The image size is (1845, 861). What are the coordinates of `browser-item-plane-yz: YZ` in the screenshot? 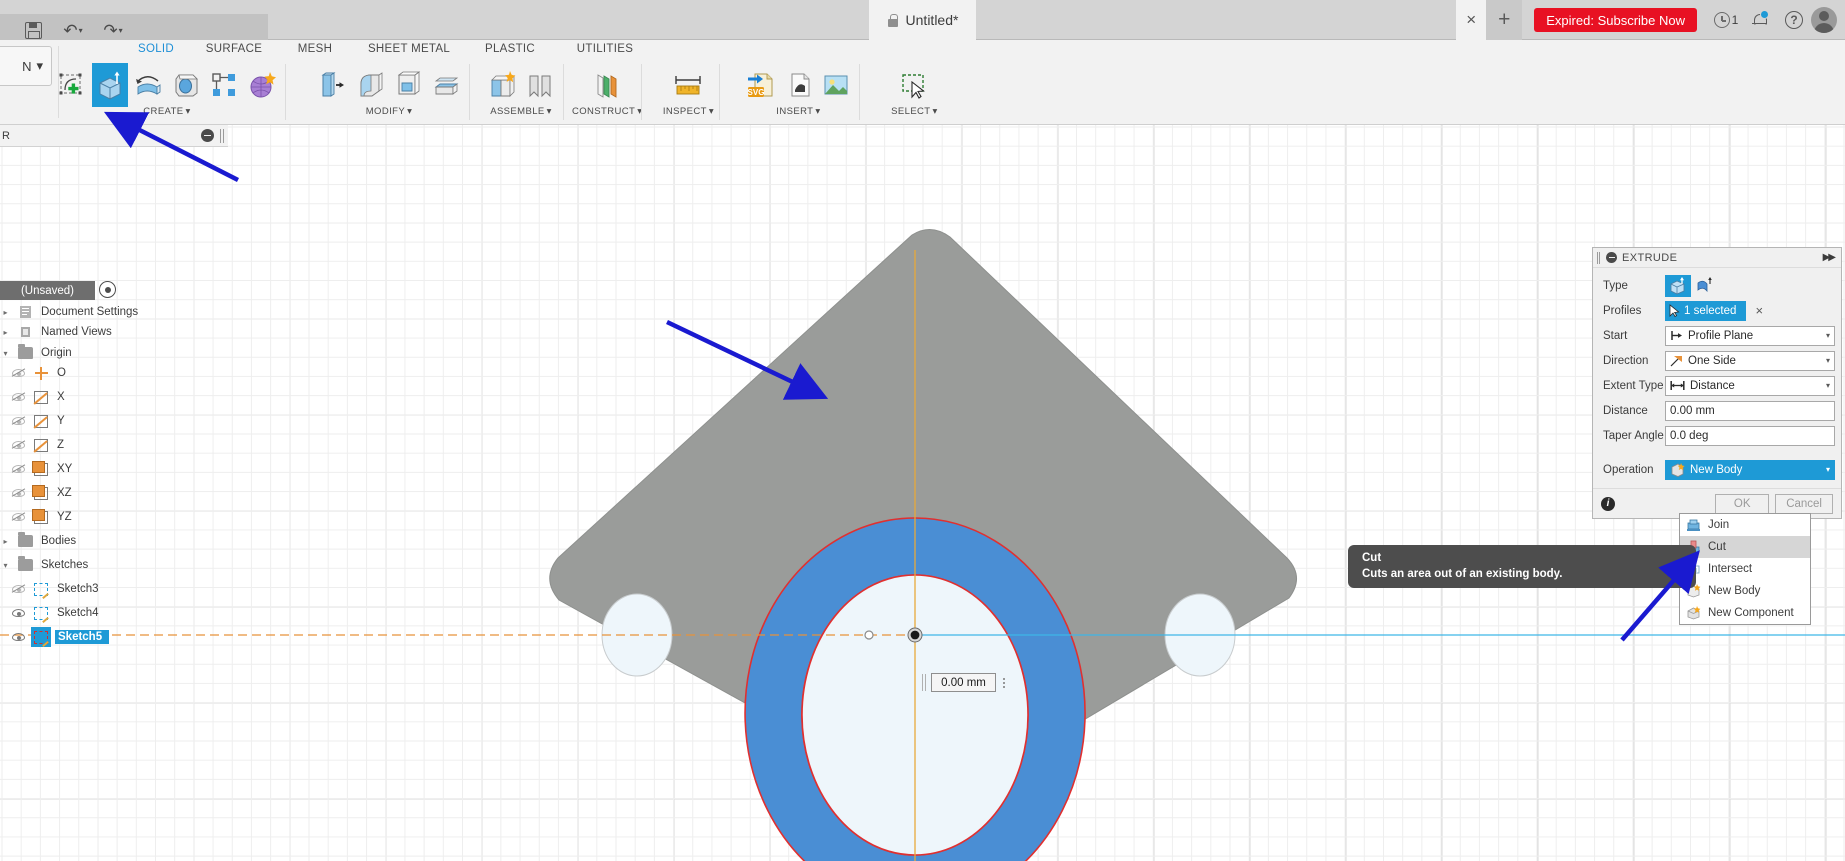 It's located at (41, 517).